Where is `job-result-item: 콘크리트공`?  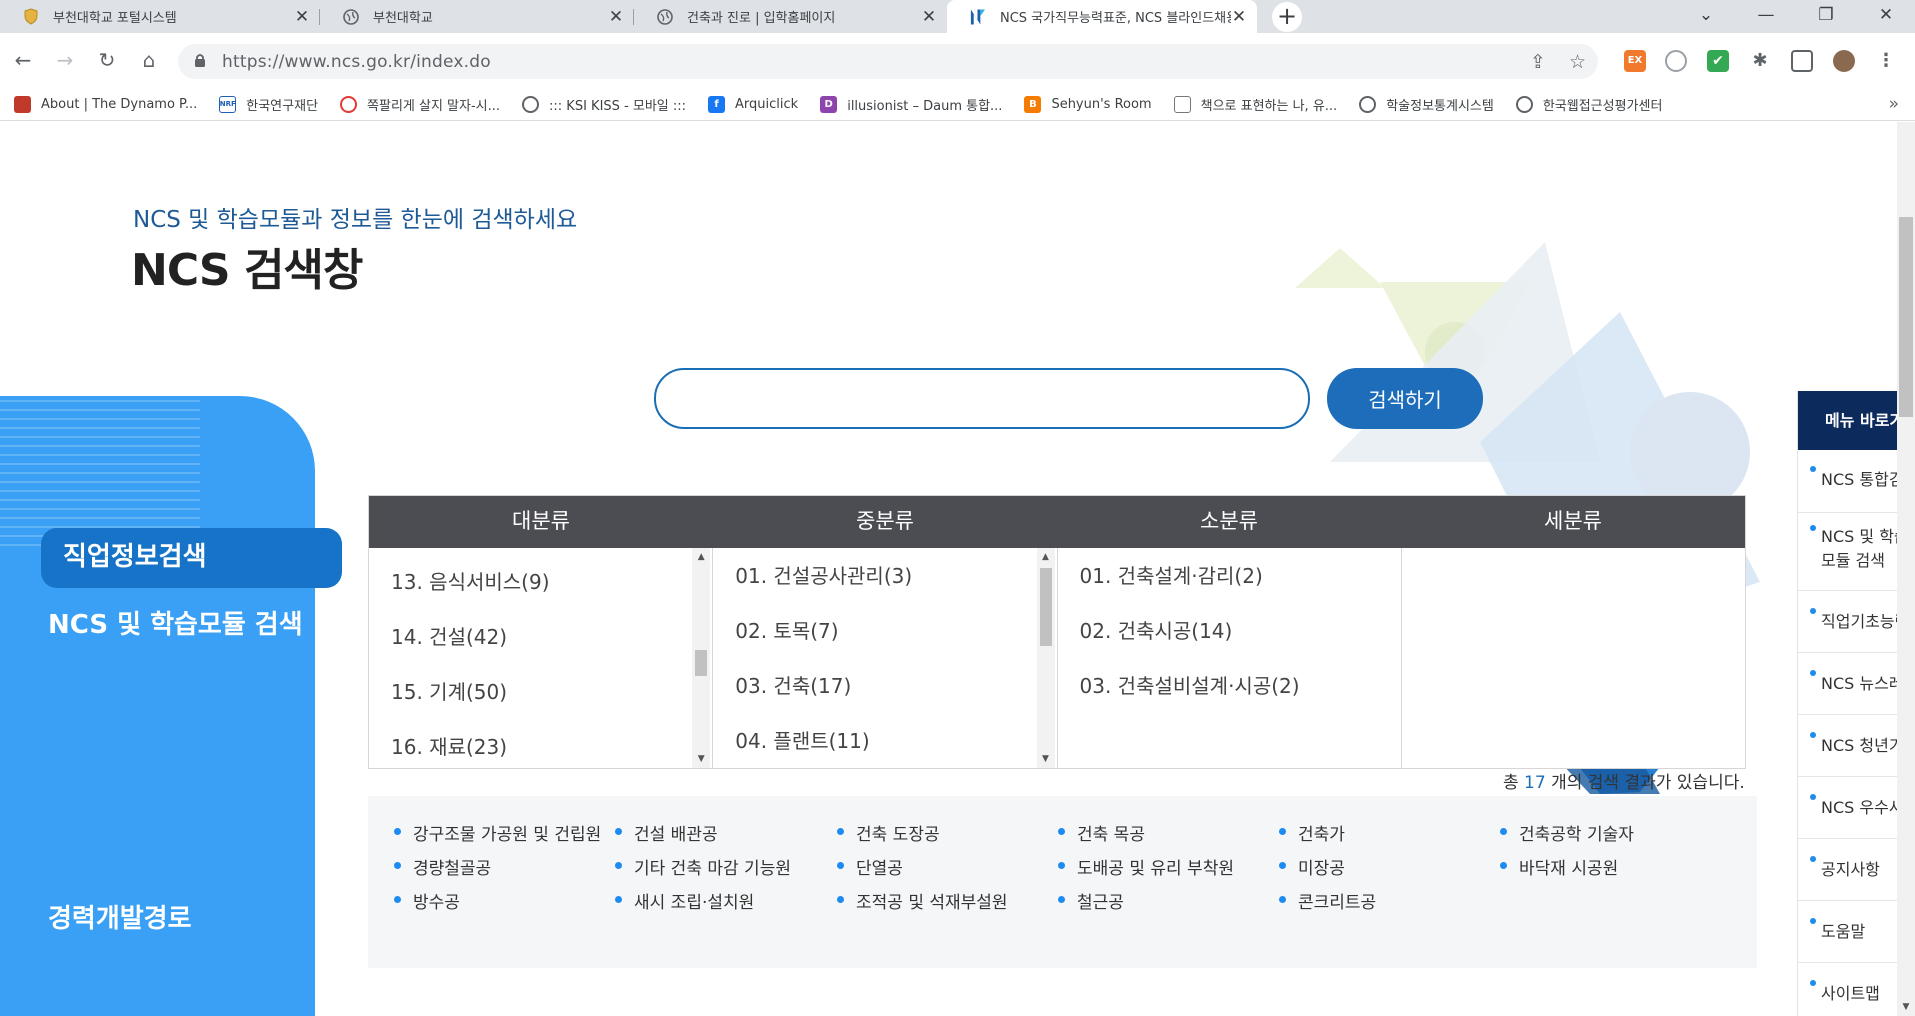
job-result-item: 콘크리트공 is located at coordinates (1327, 900).